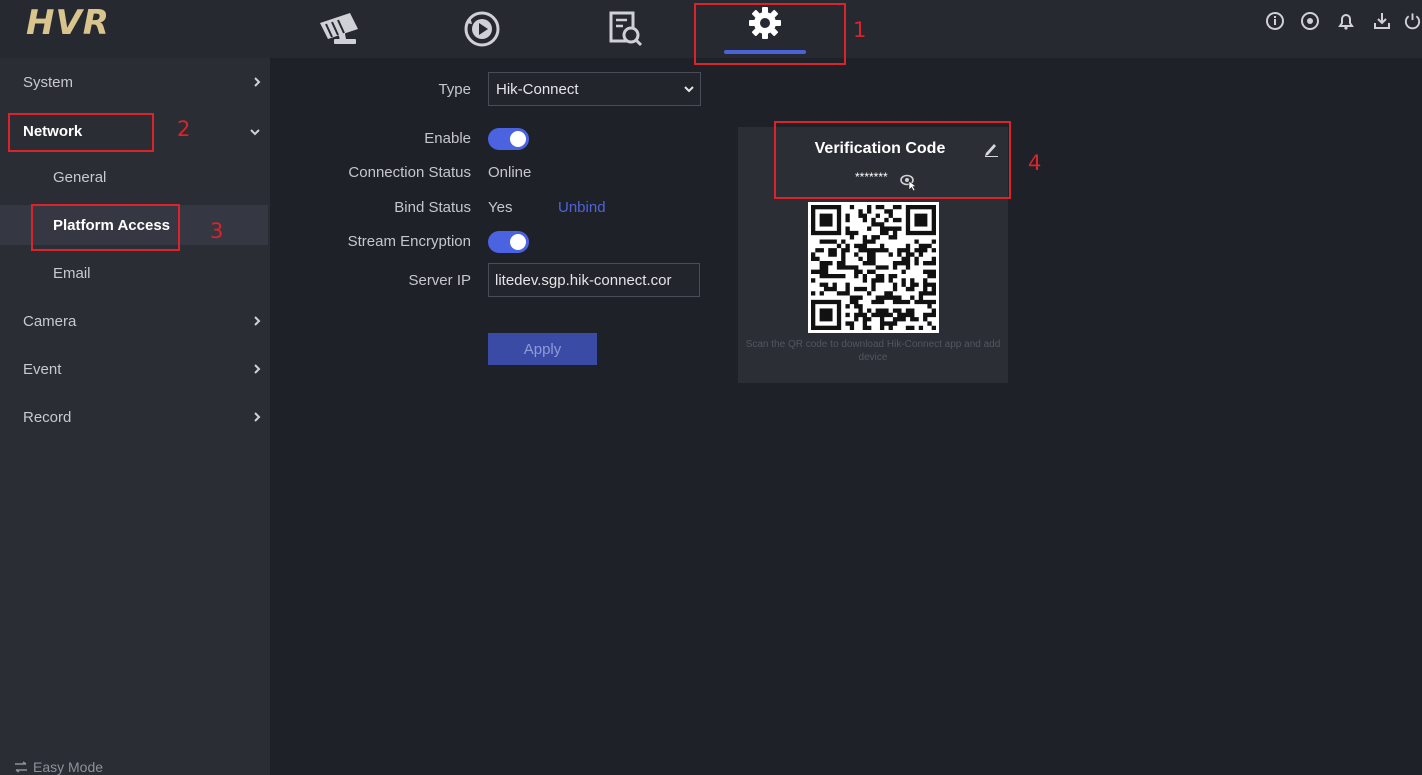 The height and width of the screenshot is (775, 1422). What do you see at coordinates (409, 172) in the screenshot?
I see `connection-status-label: Connection Status` at bounding box center [409, 172].